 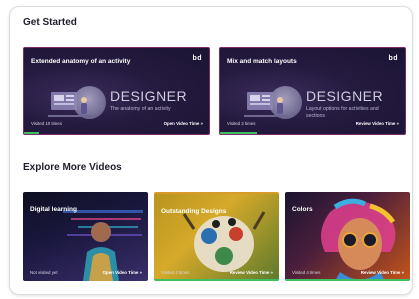 I want to click on card-subtitle: The anatomy of an activity, so click(x=140, y=109).